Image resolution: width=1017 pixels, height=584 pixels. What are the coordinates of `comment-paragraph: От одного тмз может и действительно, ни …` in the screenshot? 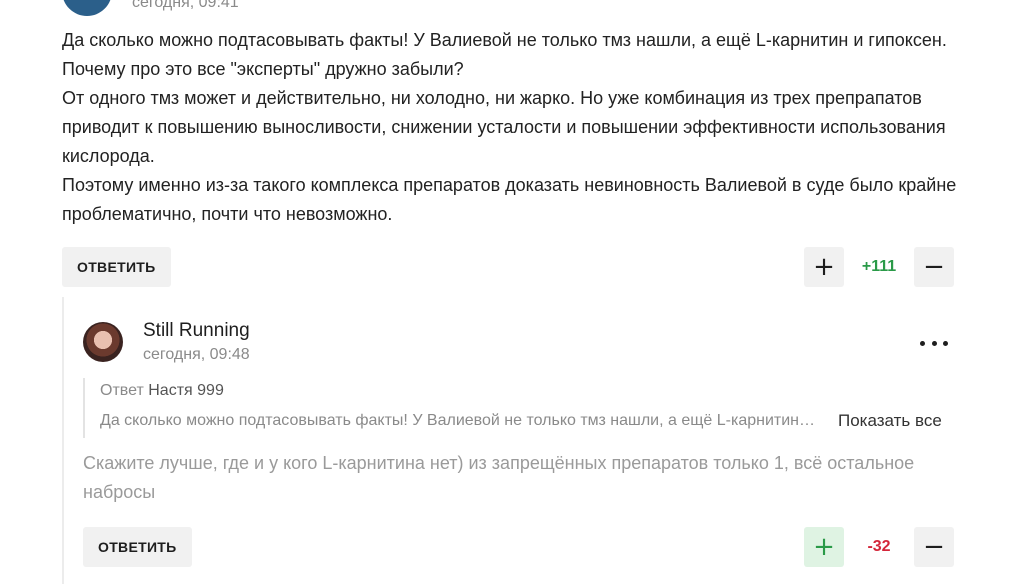 It's located at (504, 127).